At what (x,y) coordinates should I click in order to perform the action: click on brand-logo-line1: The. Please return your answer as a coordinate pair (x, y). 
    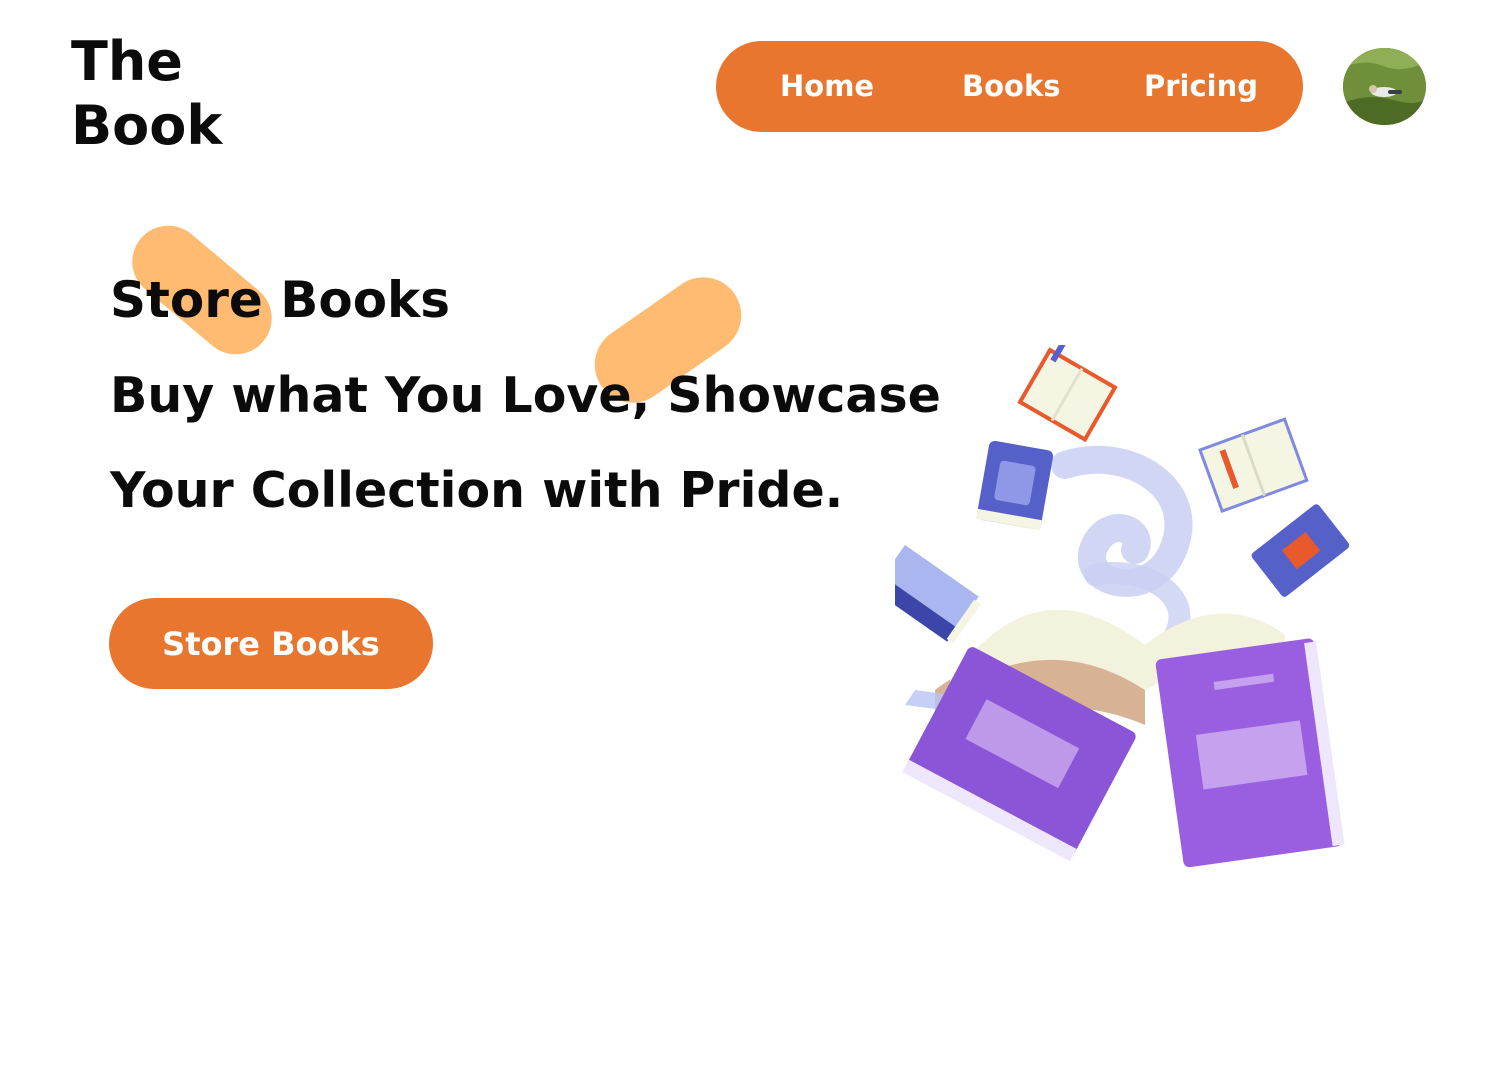
    Looking at the image, I should click on (127, 61).